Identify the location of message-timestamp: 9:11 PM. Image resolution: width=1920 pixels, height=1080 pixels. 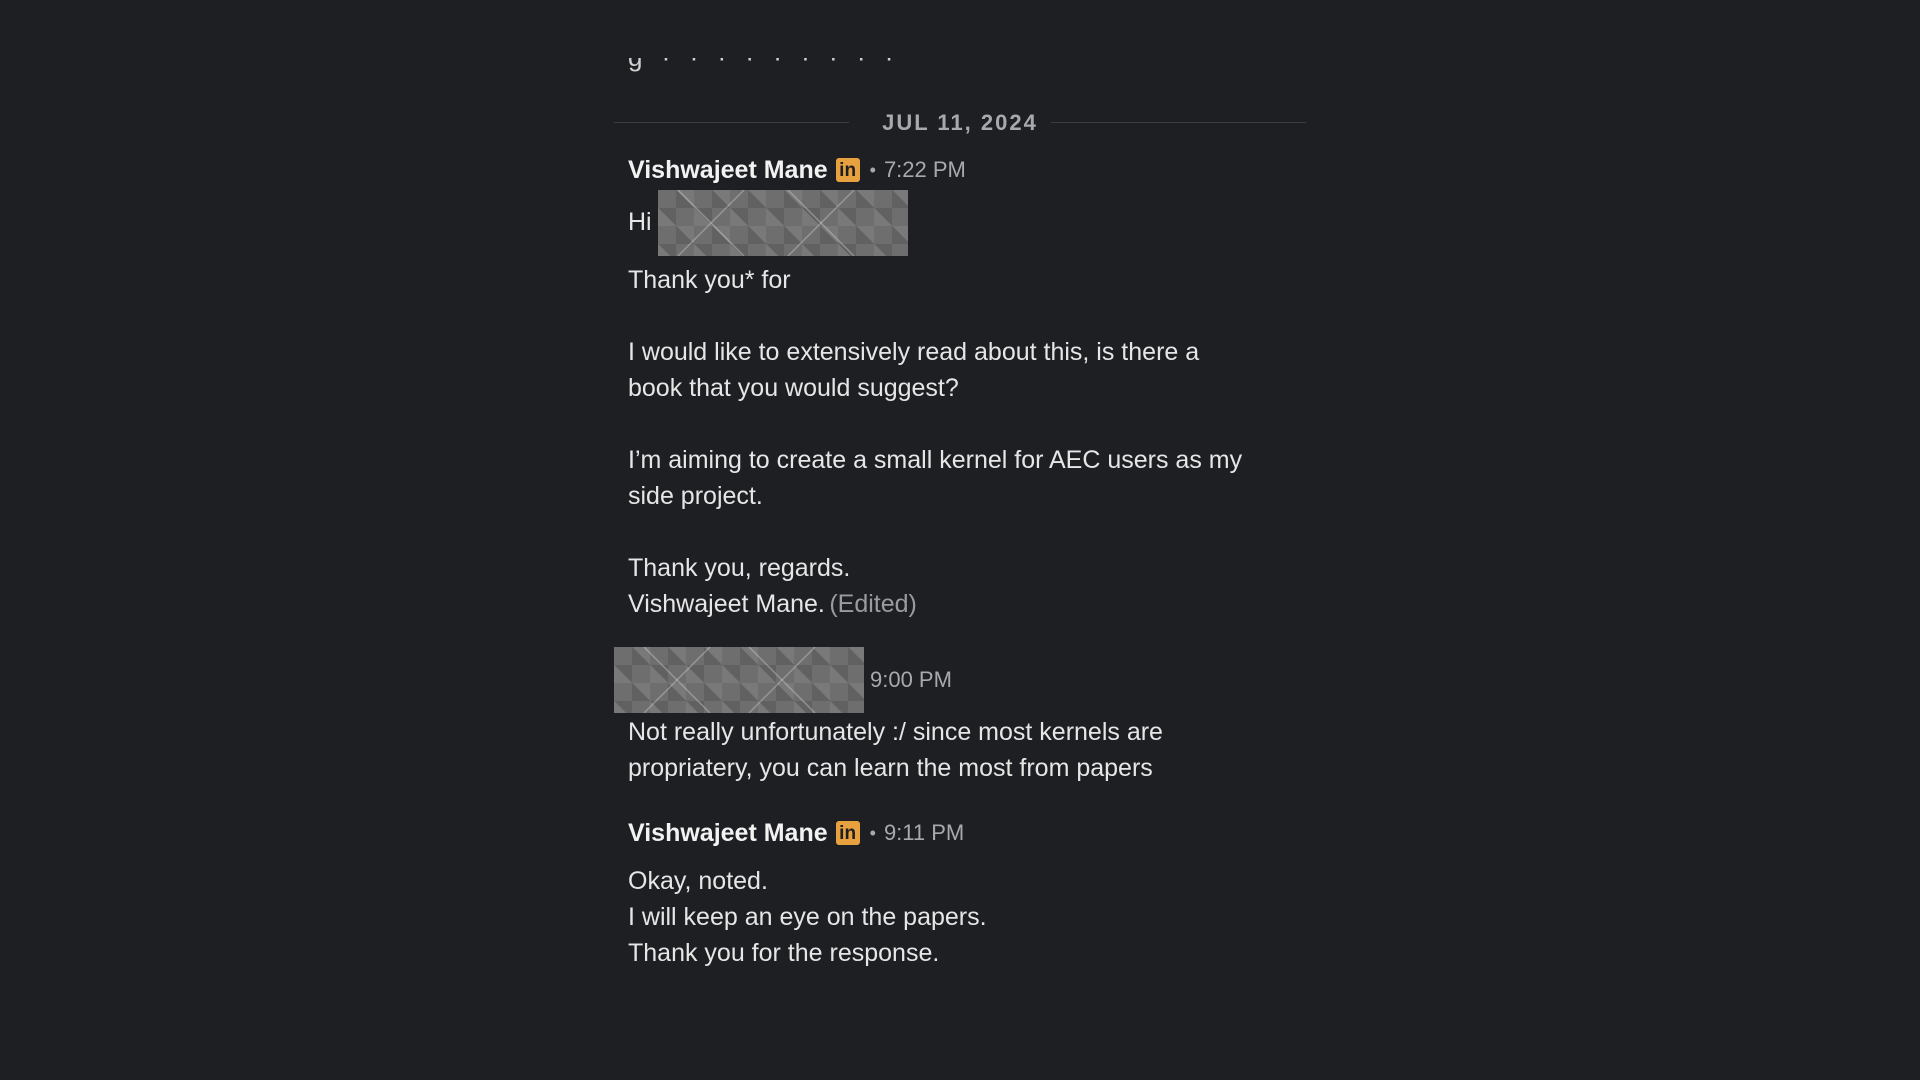
(924, 832).